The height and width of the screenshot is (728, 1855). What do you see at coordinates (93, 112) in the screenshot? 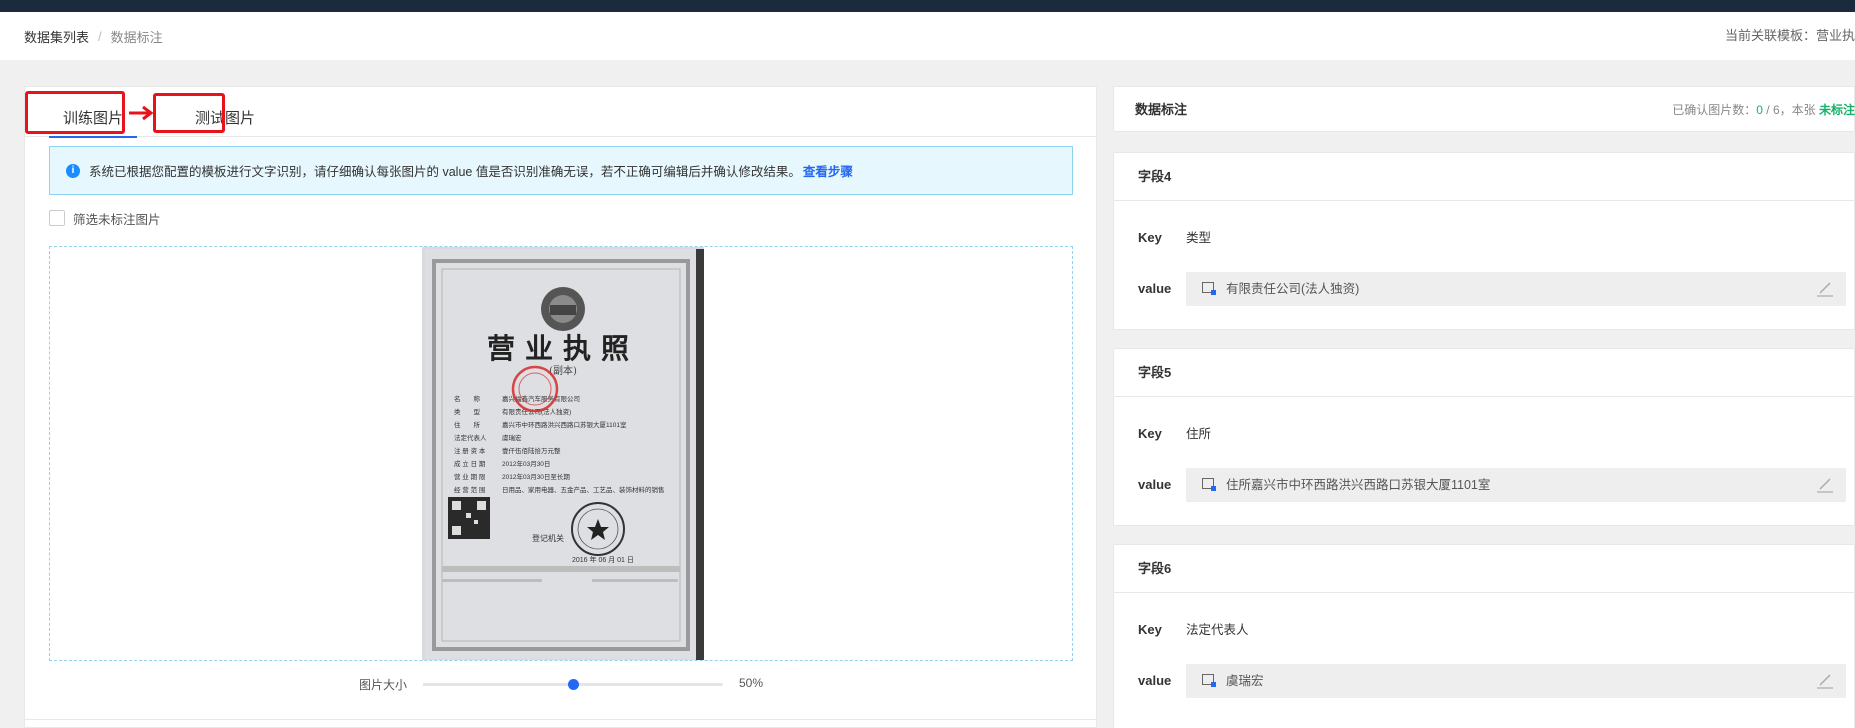
I see `tab-train-images: 训练图片` at bounding box center [93, 112].